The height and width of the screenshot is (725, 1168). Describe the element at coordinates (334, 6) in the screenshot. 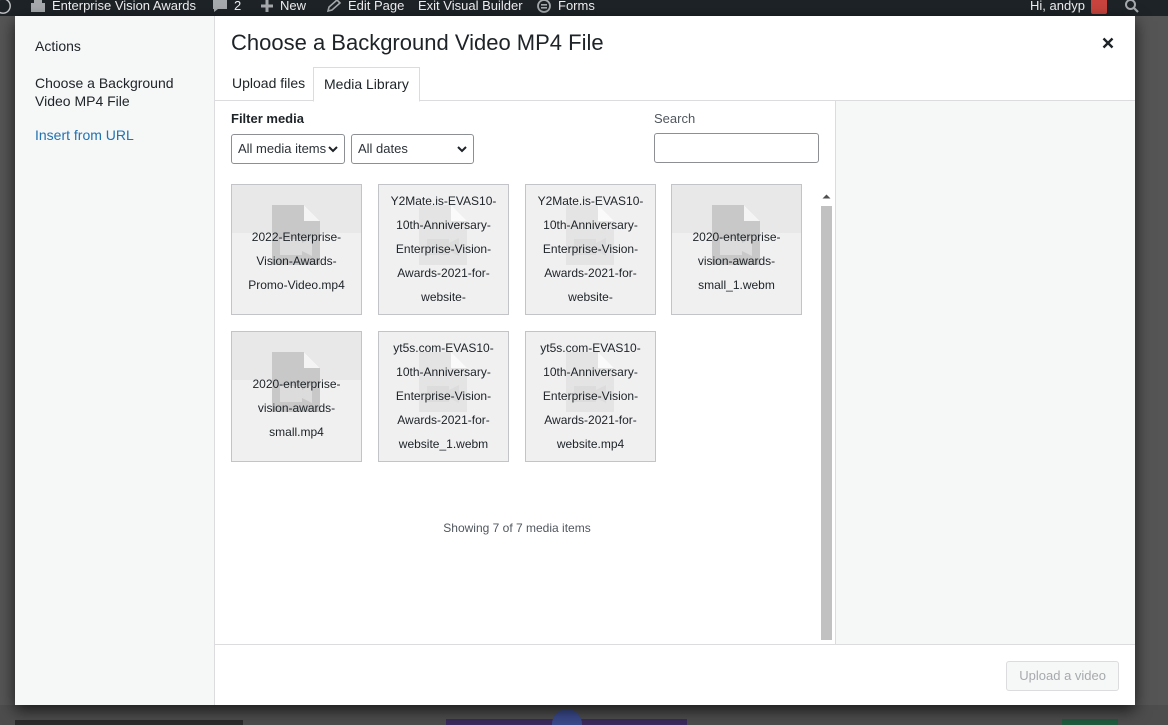

I see `pencil-icon` at that location.